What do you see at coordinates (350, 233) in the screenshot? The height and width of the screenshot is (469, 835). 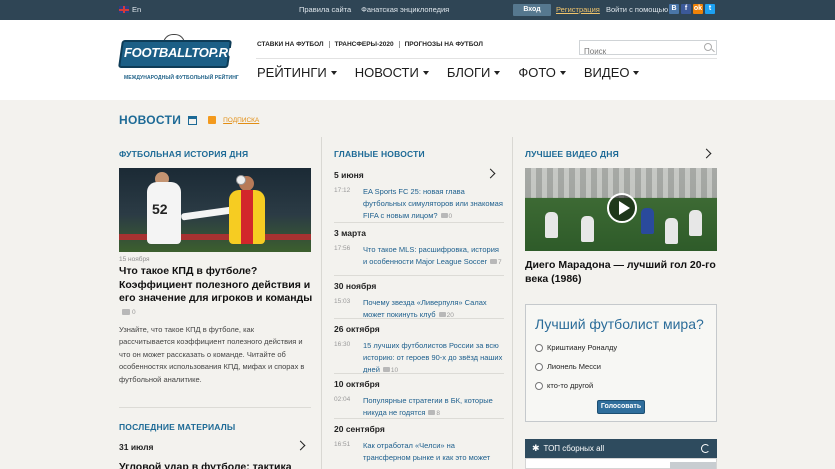 I see `news-date: 3 марта` at bounding box center [350, 233].